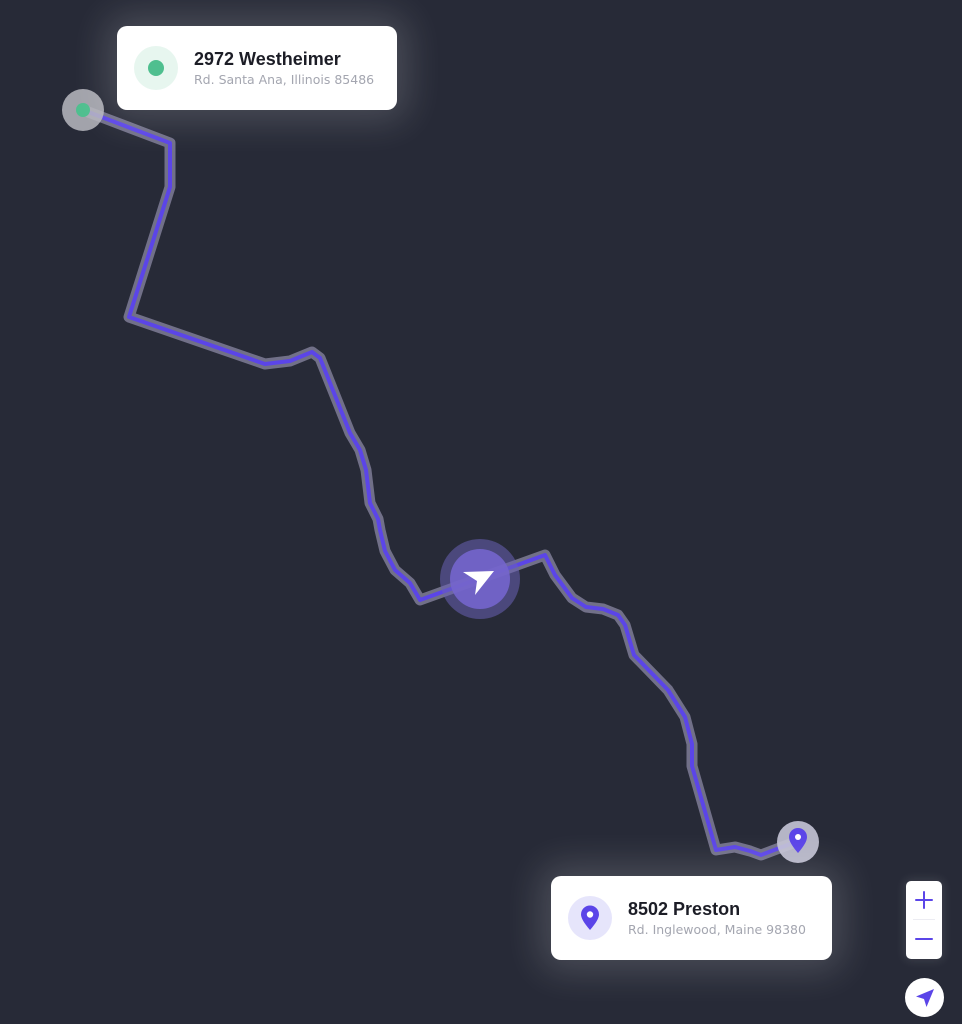 The height and width of the screenshot is (1024, 962). I want to click on zoom-control, so click(924, 920).